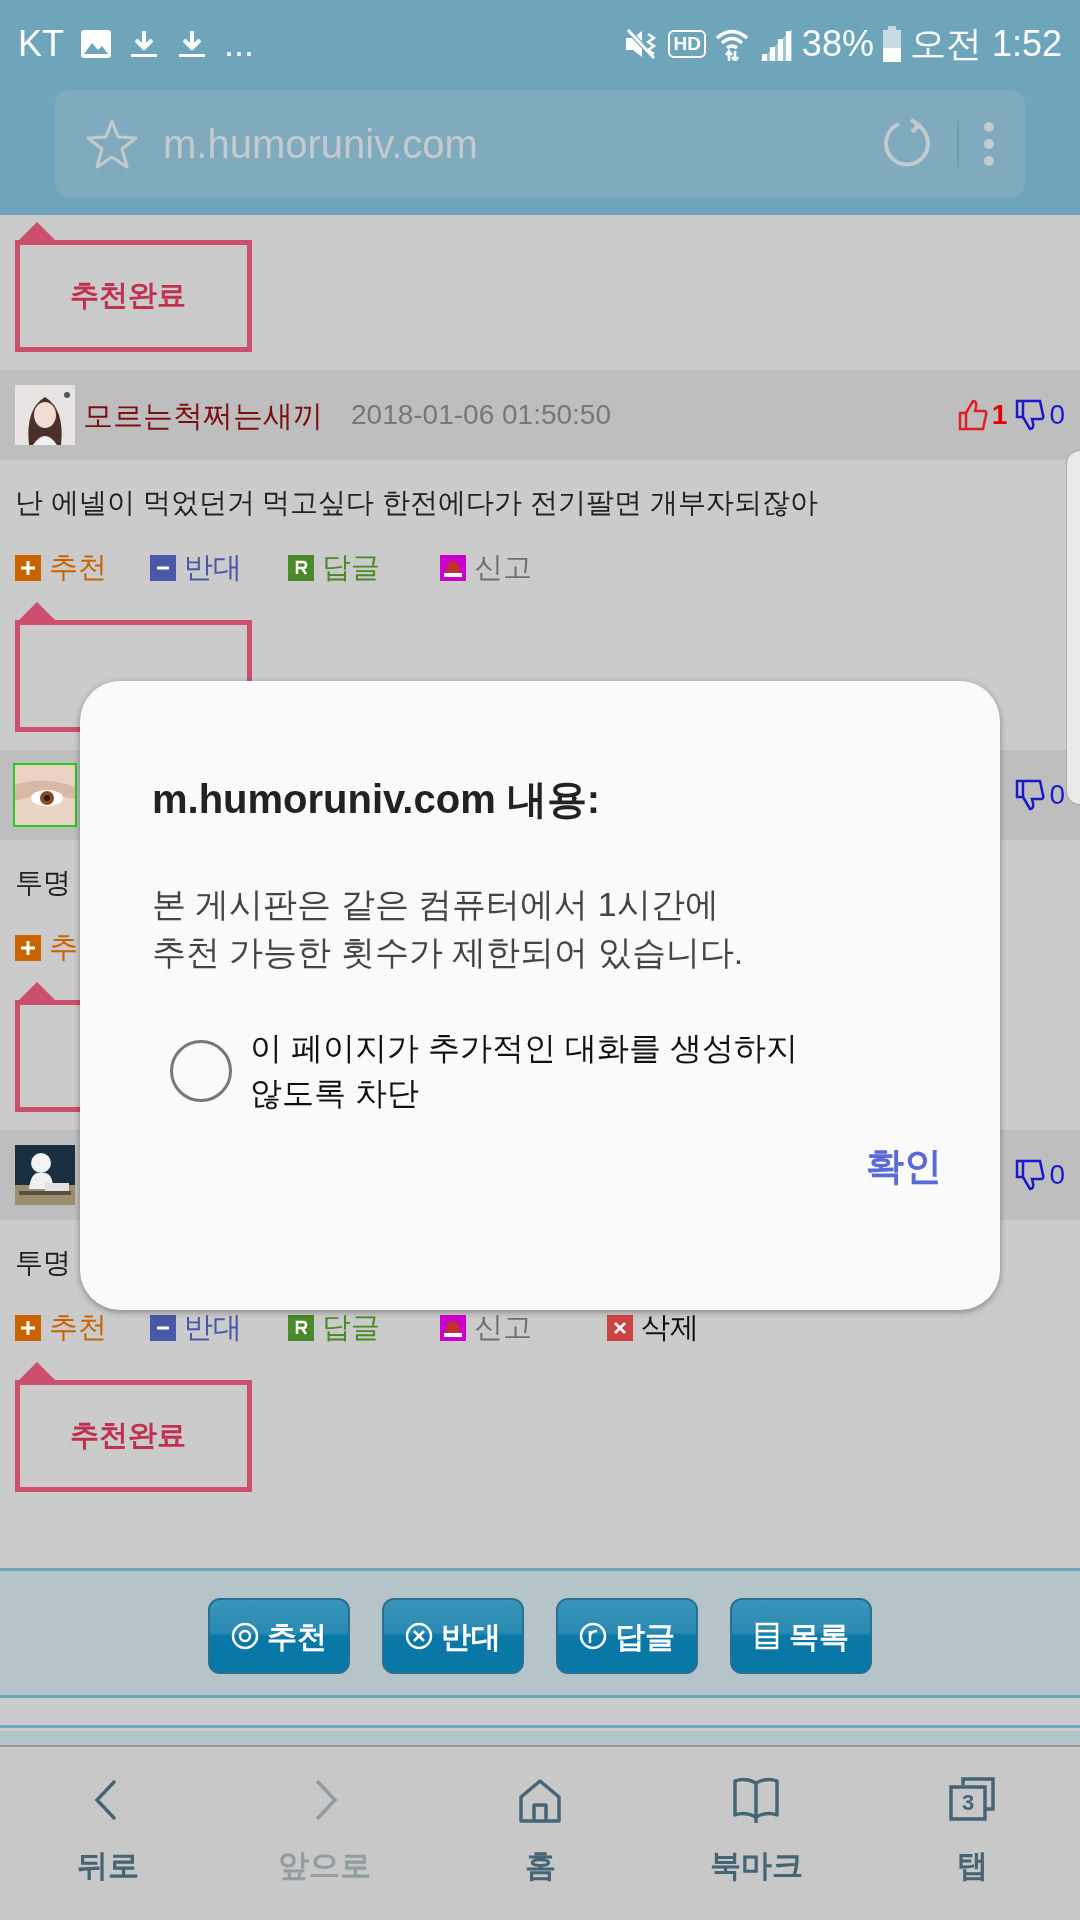  I want to click on star-icon, so click(112, 143).